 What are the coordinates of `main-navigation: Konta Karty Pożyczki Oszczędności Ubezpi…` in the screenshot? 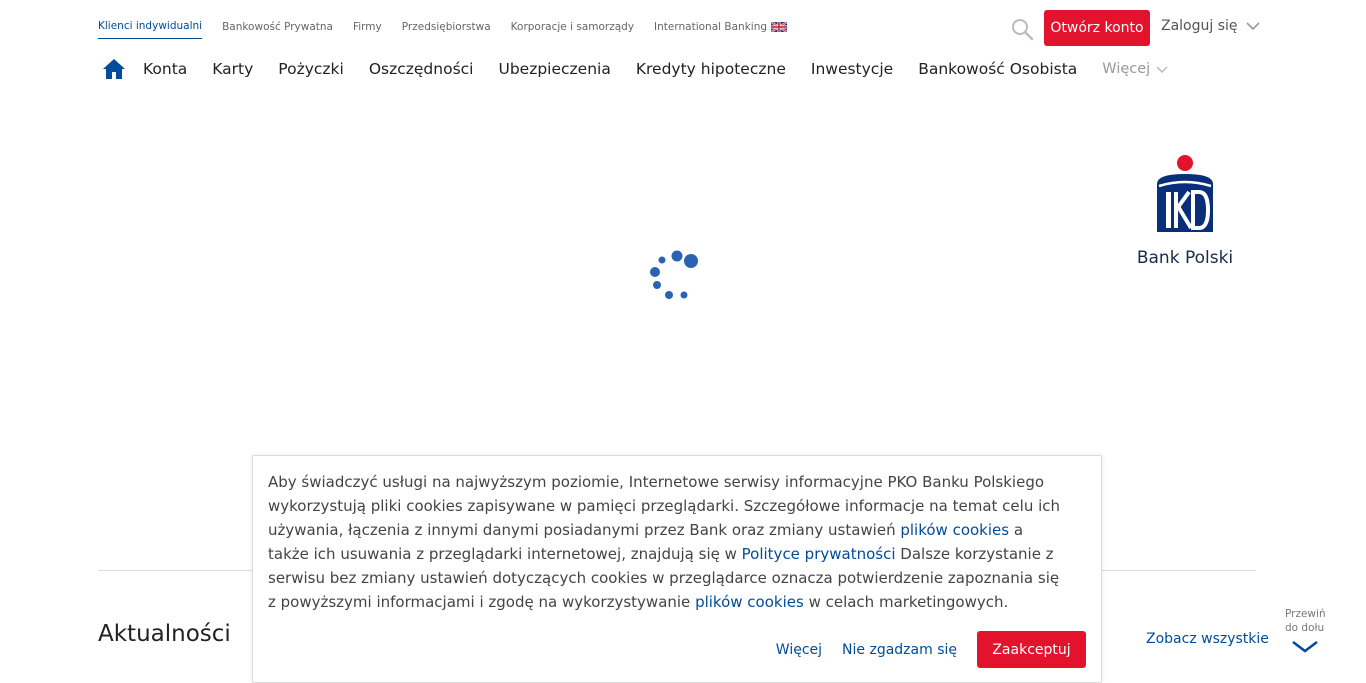 It's located at (635, 69).